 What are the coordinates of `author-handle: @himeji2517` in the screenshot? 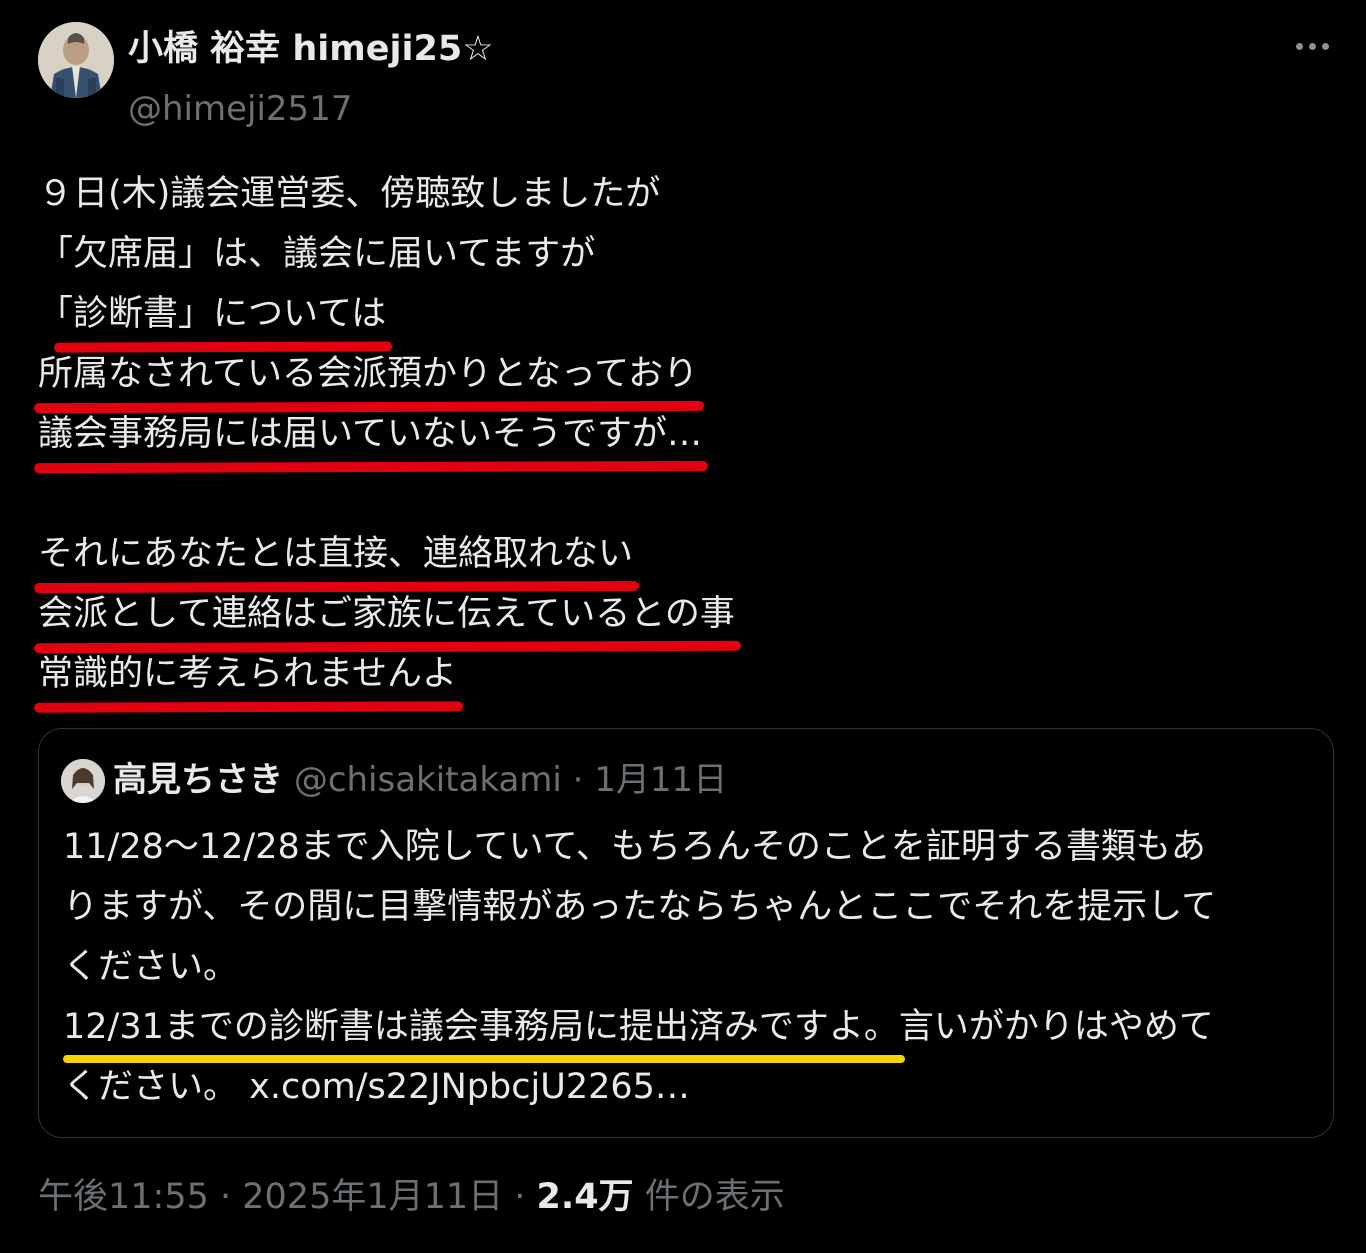 It's located at (240, 109).